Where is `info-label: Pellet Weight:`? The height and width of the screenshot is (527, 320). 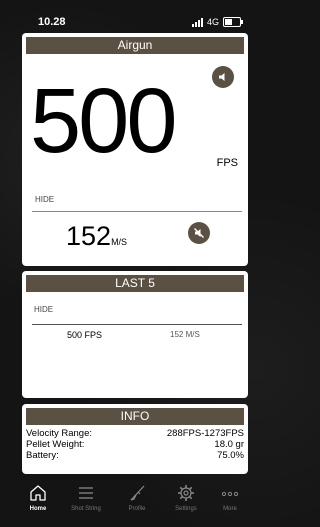 info-label: Pellet Weight: is located at coordinates (55, 444).